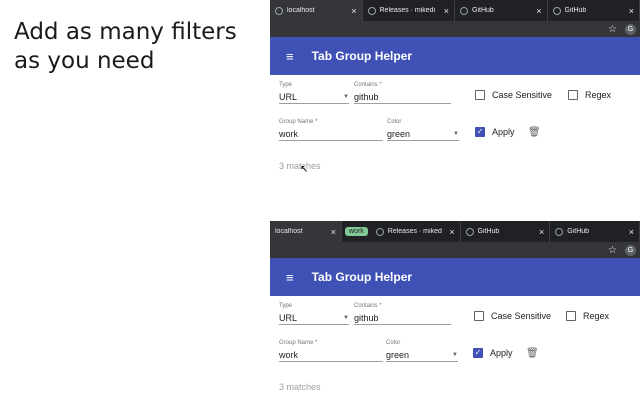 The width and height of the screenshot is (640, 400). What do you see at coordinates (304, 169) in the screenshot?
I see `mouse-cursor-icon: ↖` at bounding box center [304, 169].